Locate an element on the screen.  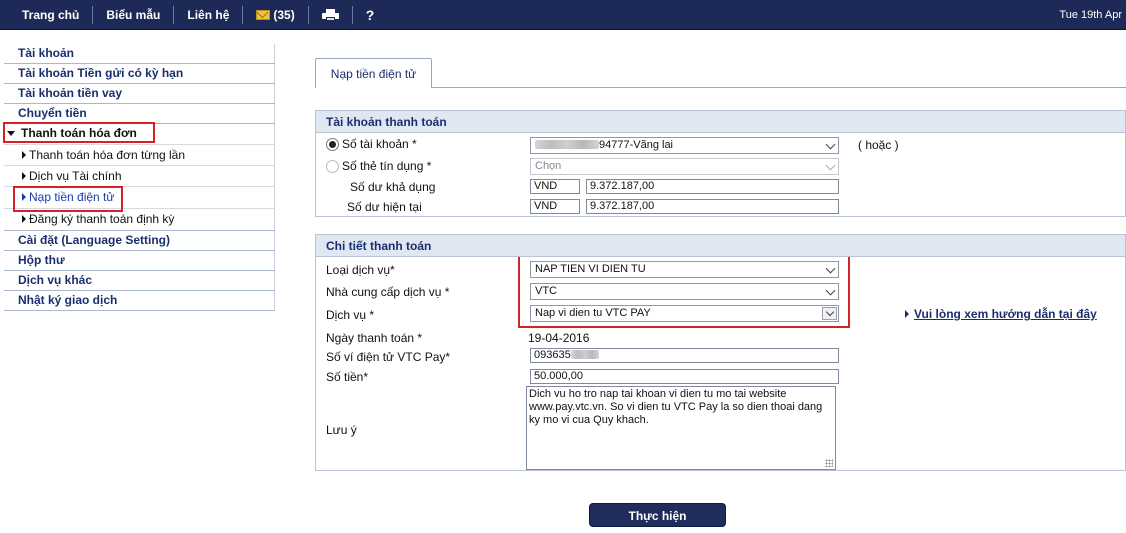
sidebar-item-inbox: Hộp thư is located at coordinates (139, 261).